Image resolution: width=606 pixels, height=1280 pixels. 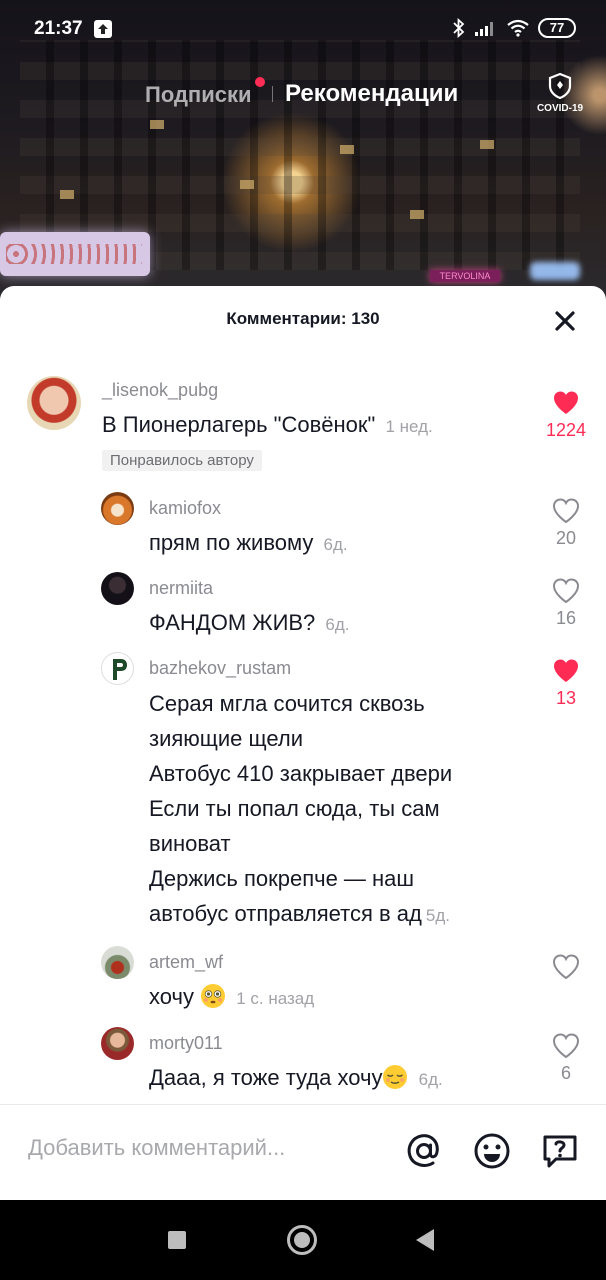 What do you see at coordinates (74, 254) in the screenshot?
I see `neon-sign-pattern` at bounding box center [74, 254].